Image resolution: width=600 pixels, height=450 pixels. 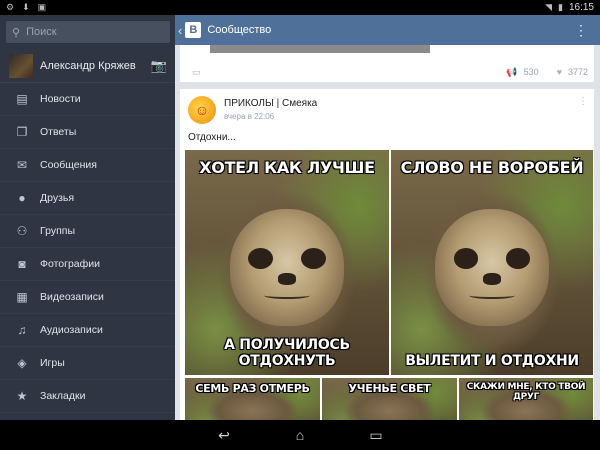 What do you see at coordinates (159, 66) in the screenshot?
I see `camera-icon: 📷` at bounding box center [159, 66].